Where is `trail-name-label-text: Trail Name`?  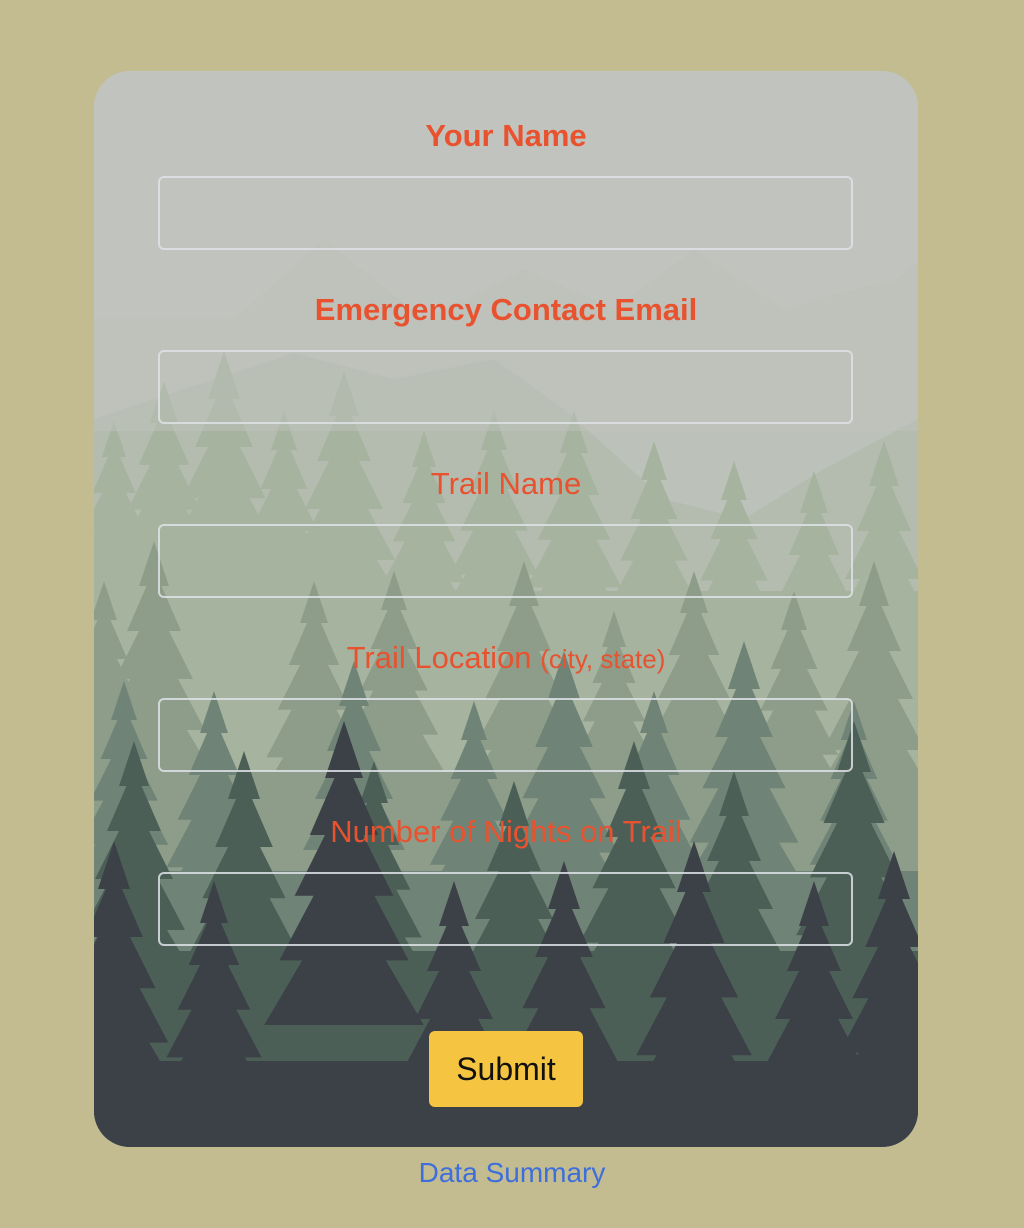 trail-name-label-text: Trail Name is located at coordinates (506, 483).